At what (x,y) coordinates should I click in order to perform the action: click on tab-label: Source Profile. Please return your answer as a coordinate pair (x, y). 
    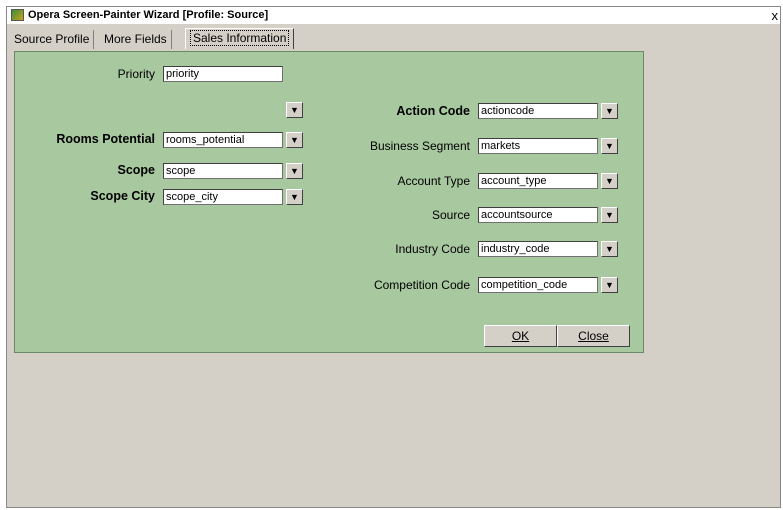
    Looking at the image, I should click on (52, 39).